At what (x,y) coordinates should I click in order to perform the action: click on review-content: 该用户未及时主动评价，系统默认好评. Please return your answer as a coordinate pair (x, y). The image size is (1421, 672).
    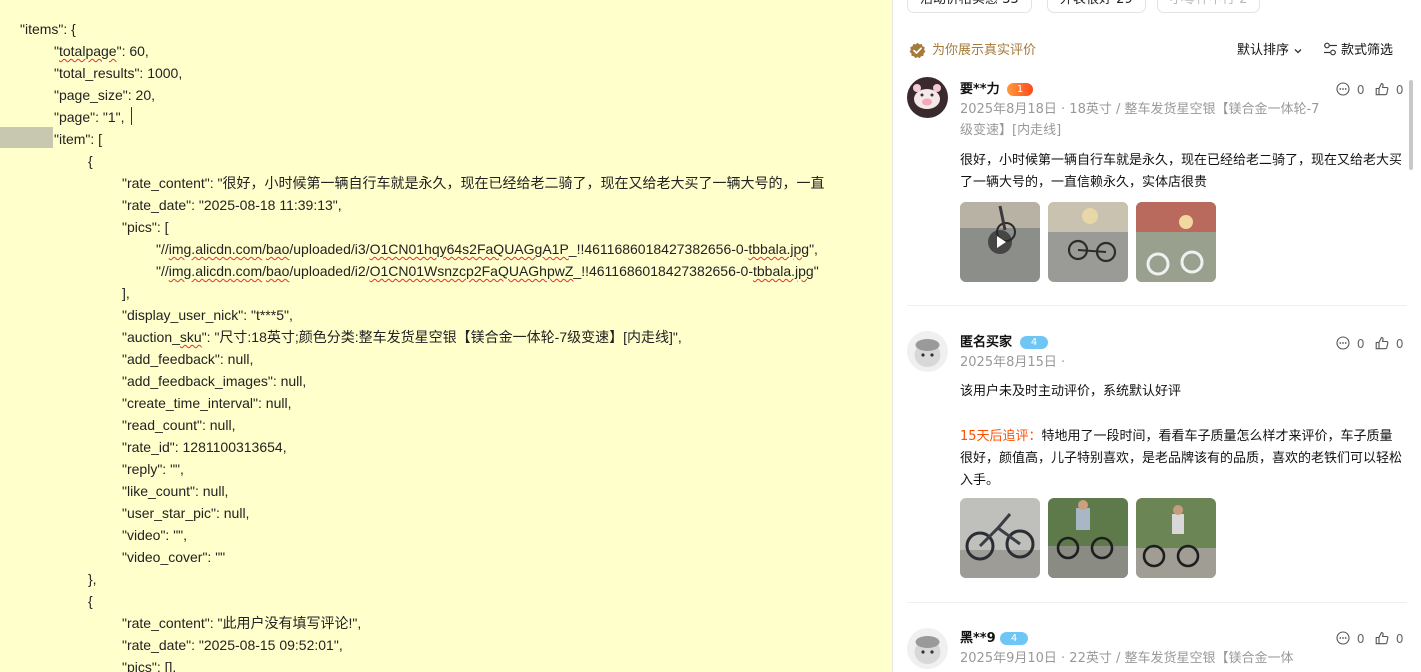
    Looking at the image, I should click on (1071, 391).